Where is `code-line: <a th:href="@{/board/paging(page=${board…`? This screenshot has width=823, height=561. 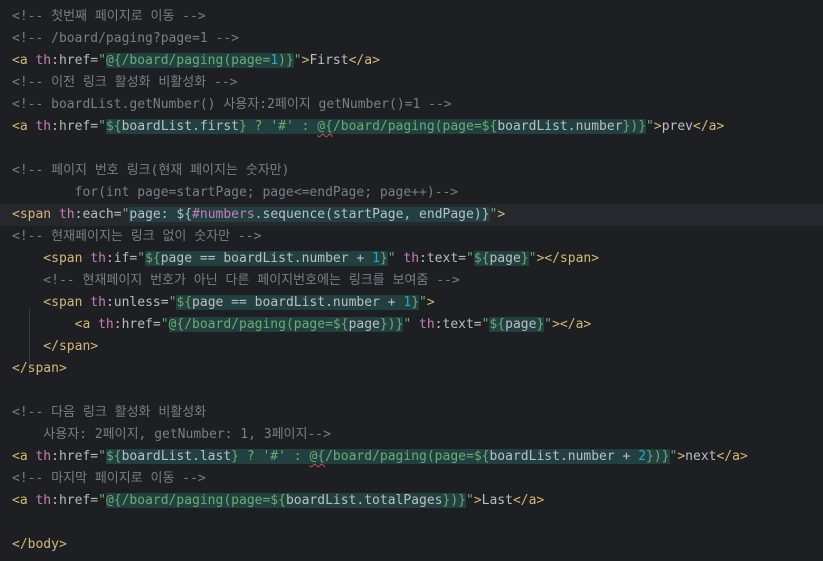
code-line: <a th:href="@{/board/paging(page=${board… is located at coordinates (411, 501).